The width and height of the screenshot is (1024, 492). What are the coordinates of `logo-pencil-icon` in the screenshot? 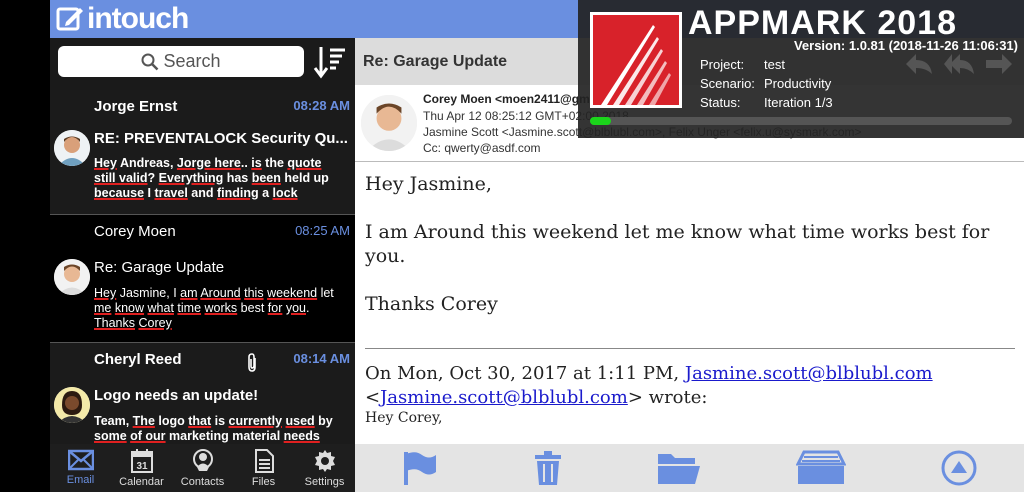 It's located at (69, 19).